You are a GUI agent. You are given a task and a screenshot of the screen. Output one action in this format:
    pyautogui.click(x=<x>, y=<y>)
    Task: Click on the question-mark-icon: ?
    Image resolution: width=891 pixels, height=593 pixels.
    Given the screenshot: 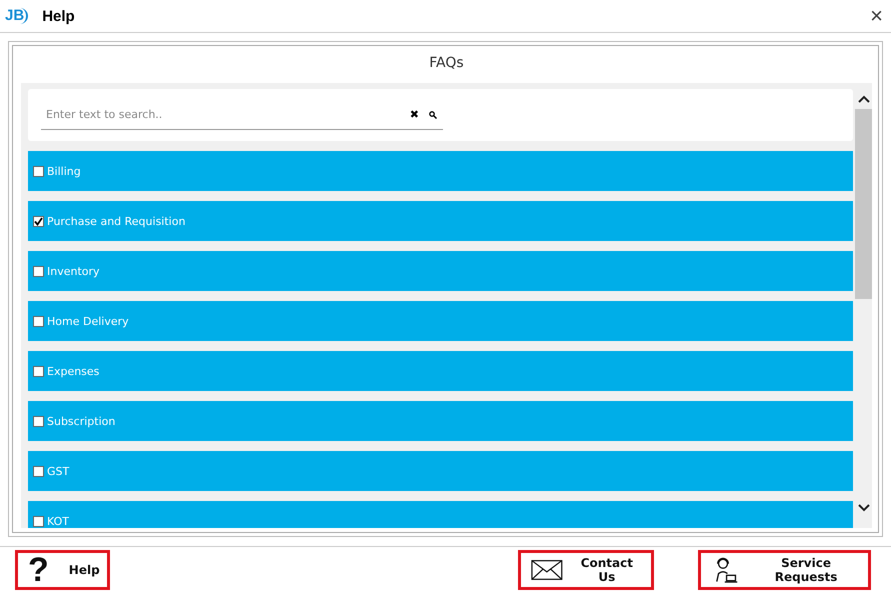 What is the action you would take?
    pyautogui.click(x=38, y=570)
    